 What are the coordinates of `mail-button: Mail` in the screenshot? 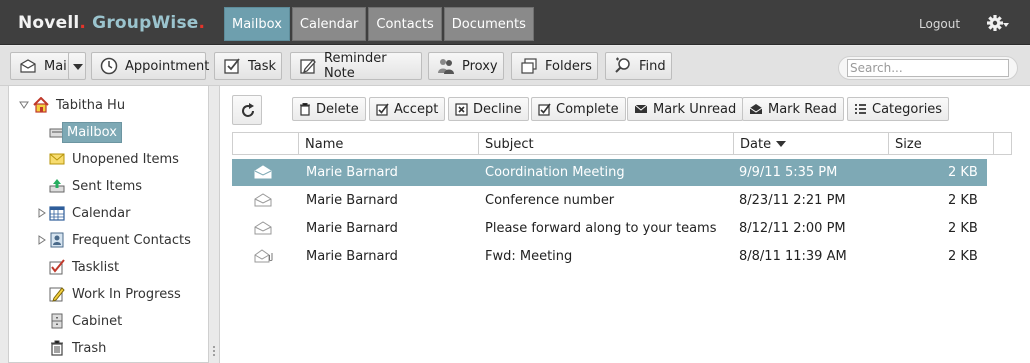 It's located at (40, 66).